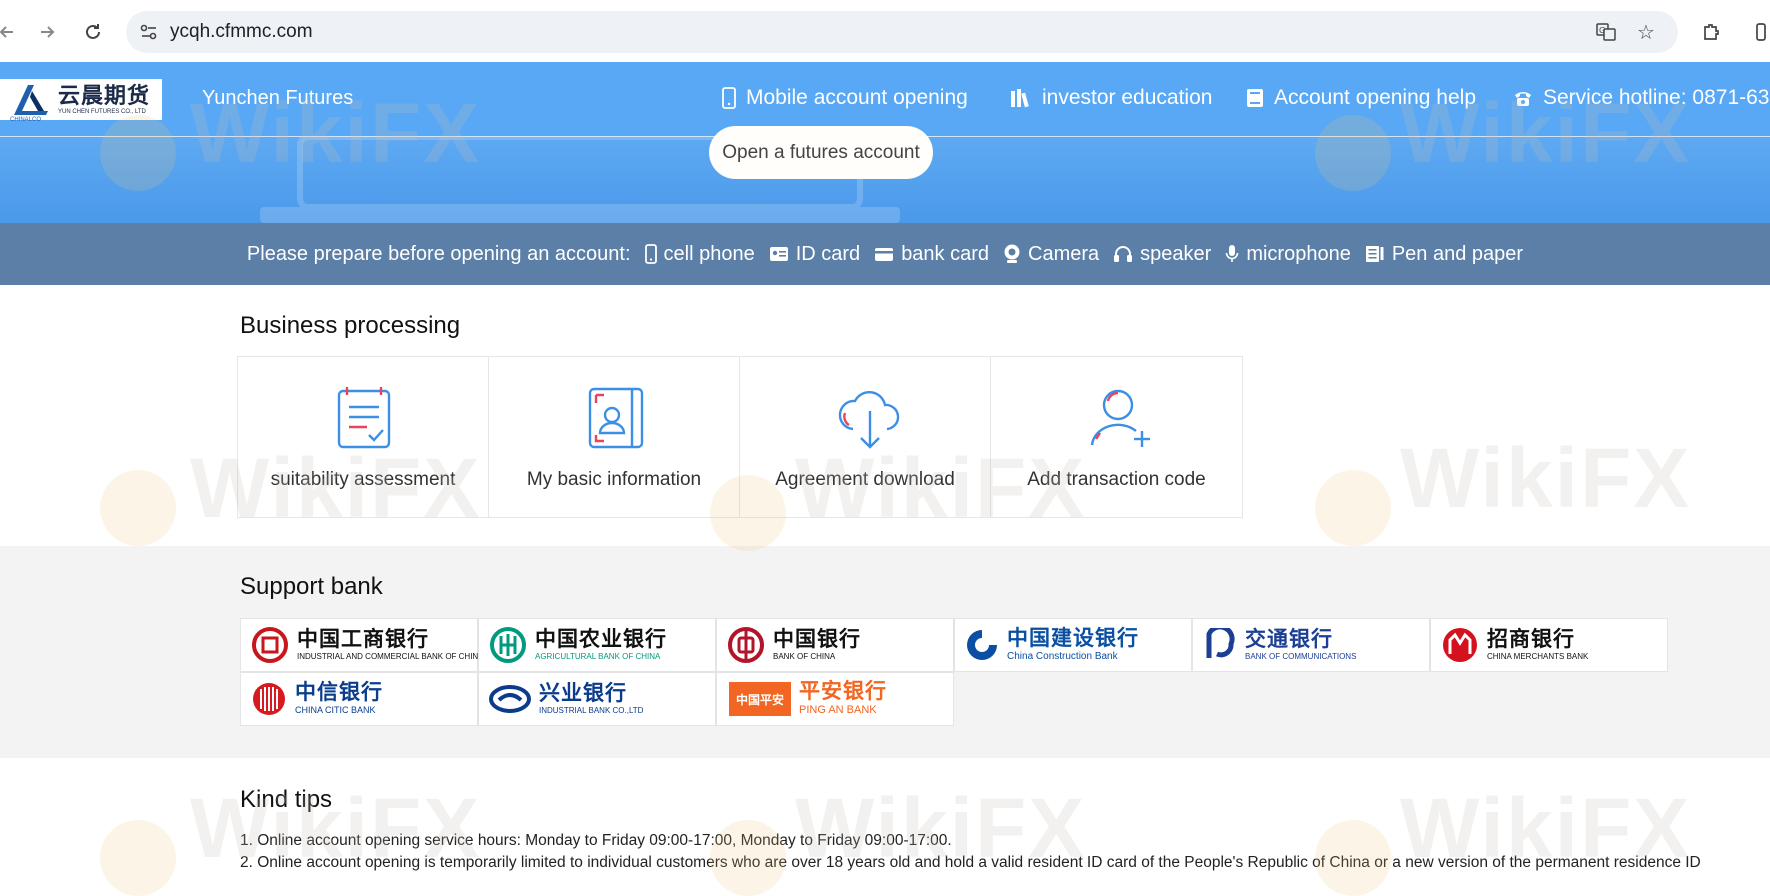 This screenshot has height=896, width=1770. I want to click on address-bar: ycqh.cfmmc.com G ☆, so click(902, 32).